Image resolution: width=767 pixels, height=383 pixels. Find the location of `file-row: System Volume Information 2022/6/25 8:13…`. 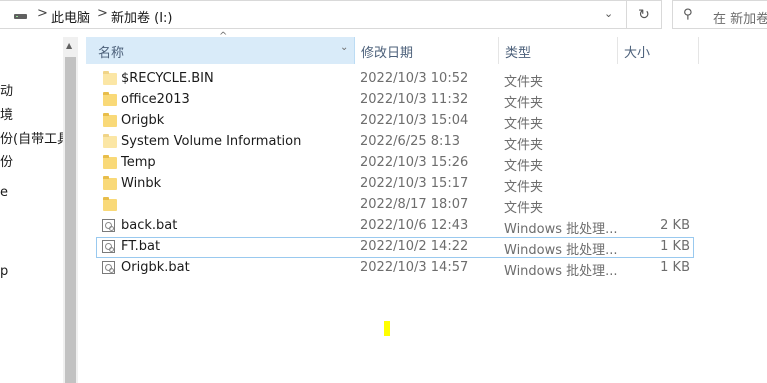

file-row: System Volume Information 2022/6/25 8:13… is located at coordinates (395, 142).